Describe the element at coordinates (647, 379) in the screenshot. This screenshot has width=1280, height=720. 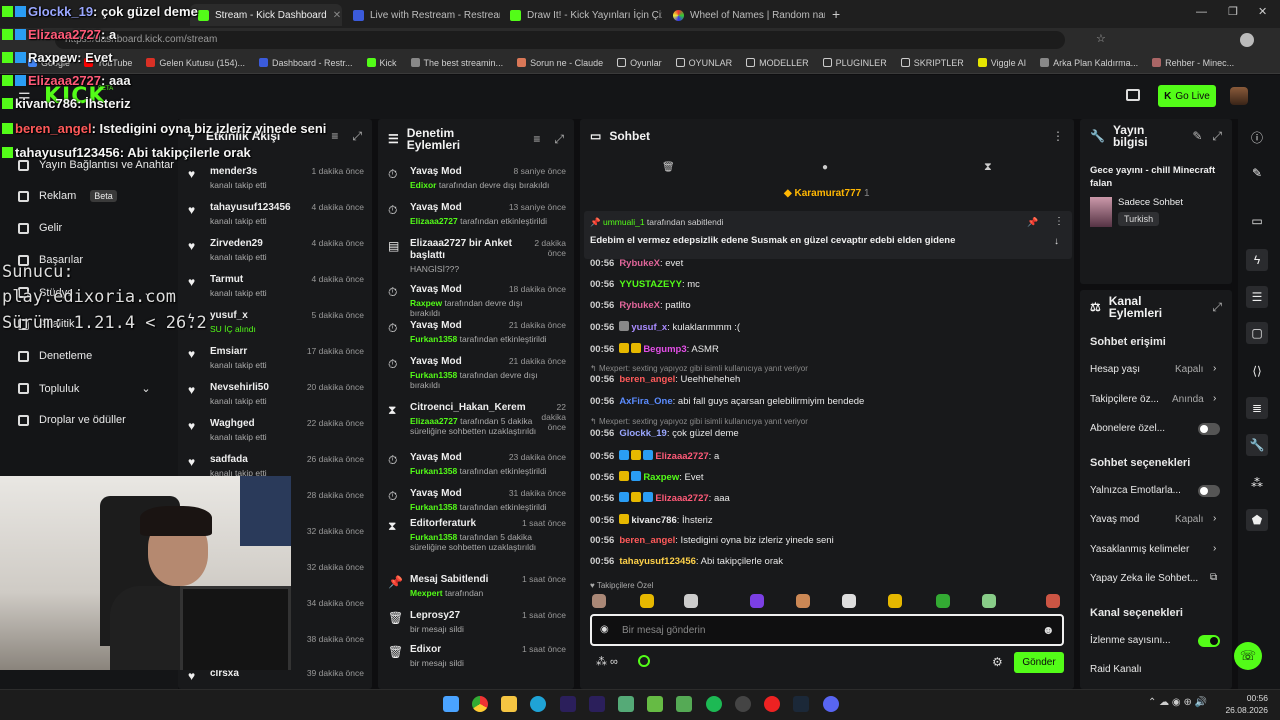
I see `chat-username: beren_angel` at that location.